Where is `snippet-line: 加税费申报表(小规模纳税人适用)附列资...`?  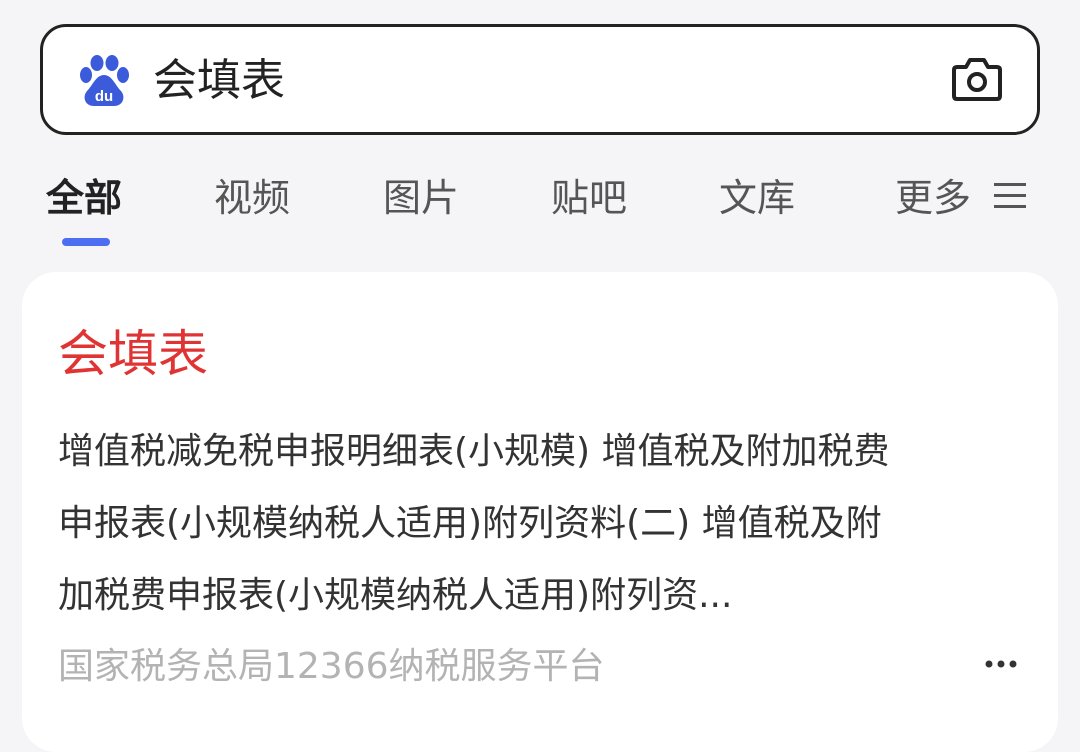 snippet-line: 加税费申报表(小规模纳税人适用)附列资... is located at coordinates (395, 595).